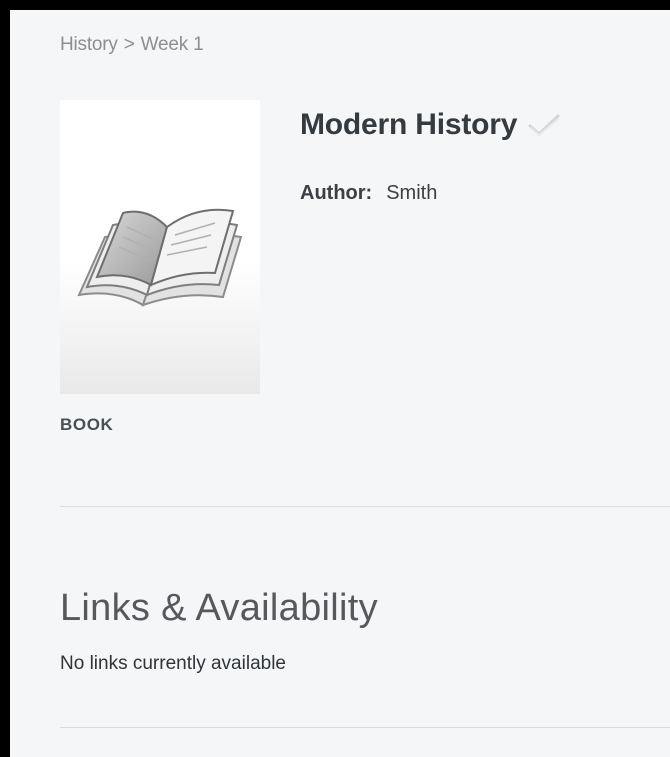 This screenshot has width=670, height=757. Describe the element at coordinates (408, 125) in the screenshot. I see `record-title: Modern History` at that location.